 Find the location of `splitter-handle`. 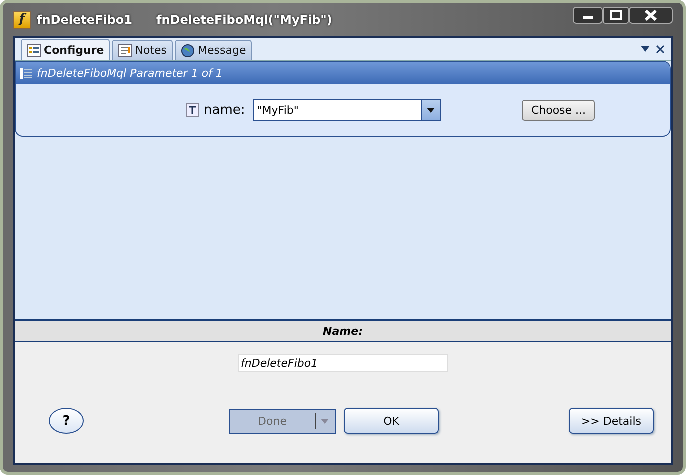

splitter-handle is located at coordinates (343, 317).